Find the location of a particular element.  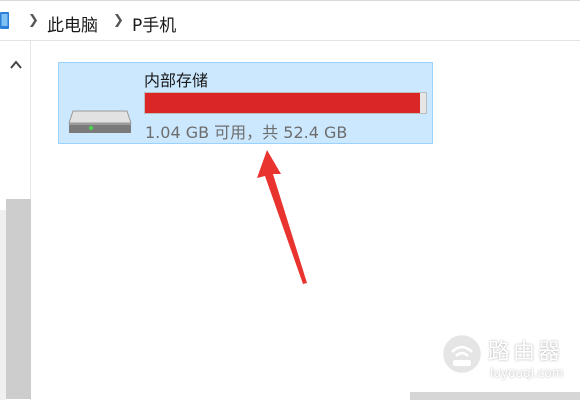

annotation-arrow-icon is located at coordinates (282, 217).